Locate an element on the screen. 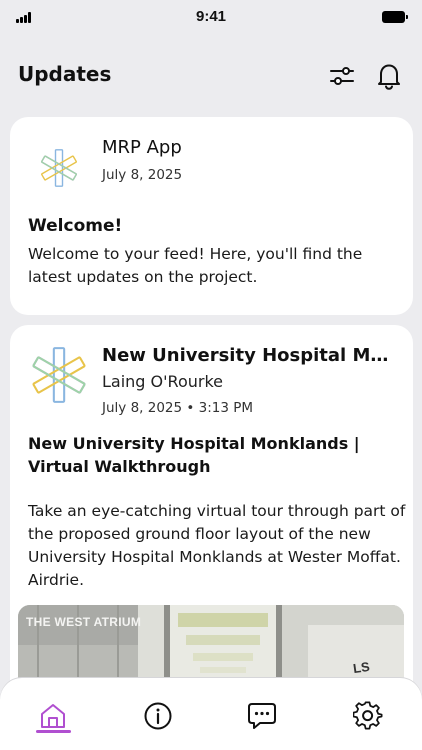 The width and height of the screenshot is (422, 750). post-author: New University Hospital Monklands is located at coordinates (248, 355).